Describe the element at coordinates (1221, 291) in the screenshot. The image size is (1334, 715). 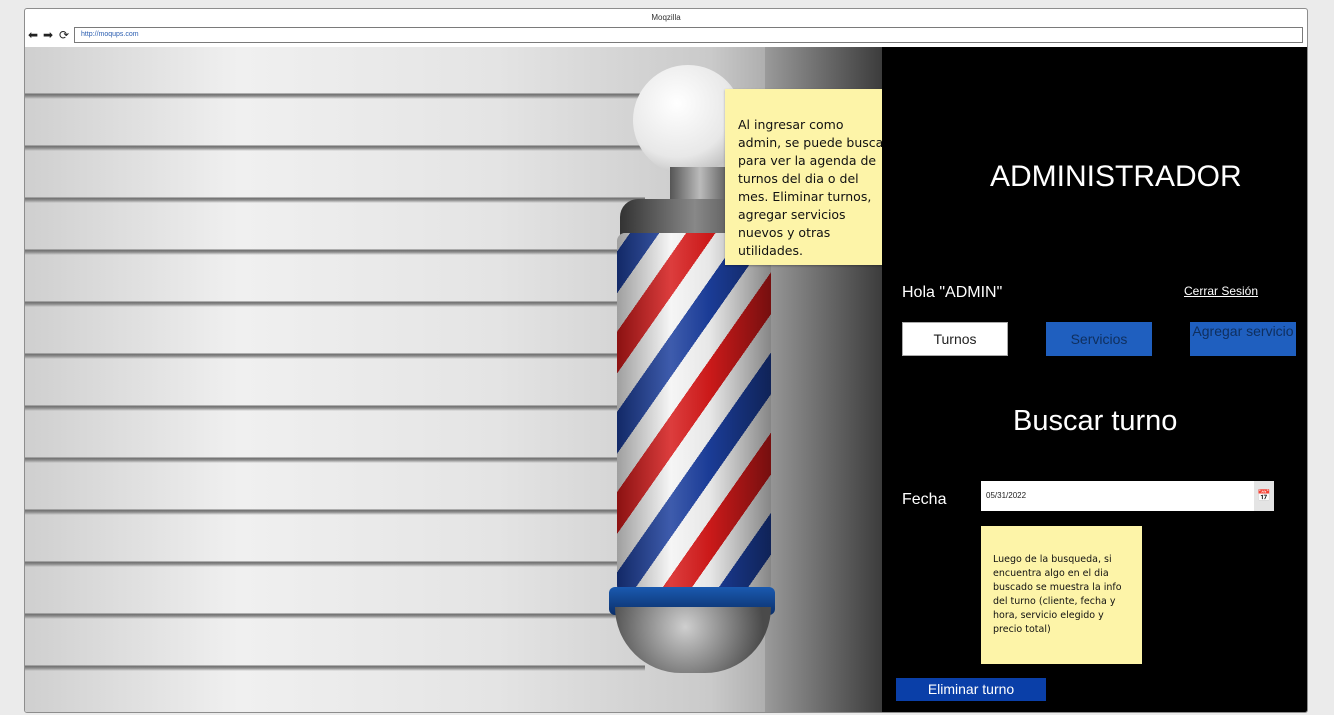
I see `logout-link: Cerrar Sesión` at that location.